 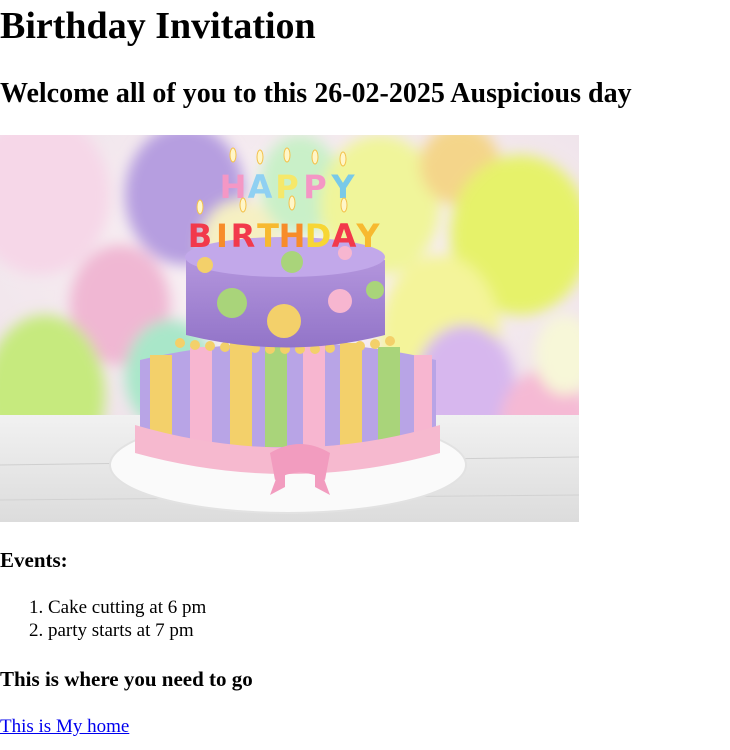 What do you see at coordinates (34, 560) in the screenshot?
I see `events-heading: Events:` at bounding box center [34, 560].